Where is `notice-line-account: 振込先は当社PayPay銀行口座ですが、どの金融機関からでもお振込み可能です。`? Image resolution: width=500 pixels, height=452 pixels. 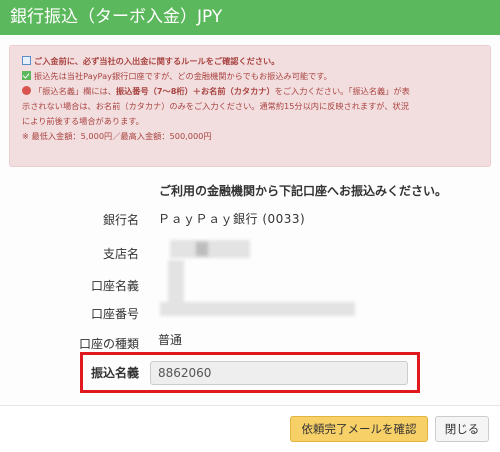
notice-line-account: 振込先は当社PayPay銀行口座ですが、どの金融機関からでもお振込み可能です。 is located at coordinates (251, 76).